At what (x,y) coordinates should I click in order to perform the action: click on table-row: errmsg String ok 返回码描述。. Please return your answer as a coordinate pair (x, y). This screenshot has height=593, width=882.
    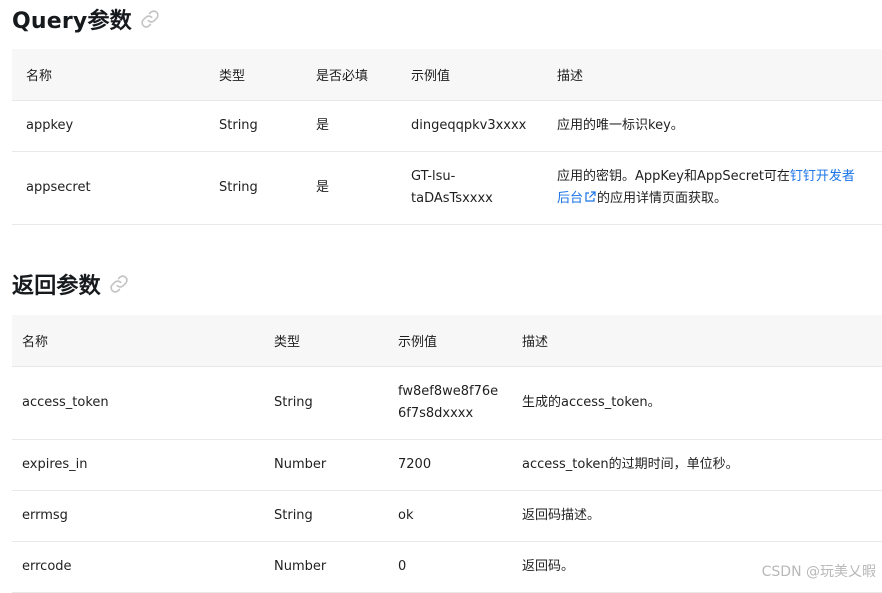
    Looking at the image, I should click on (447, 516).